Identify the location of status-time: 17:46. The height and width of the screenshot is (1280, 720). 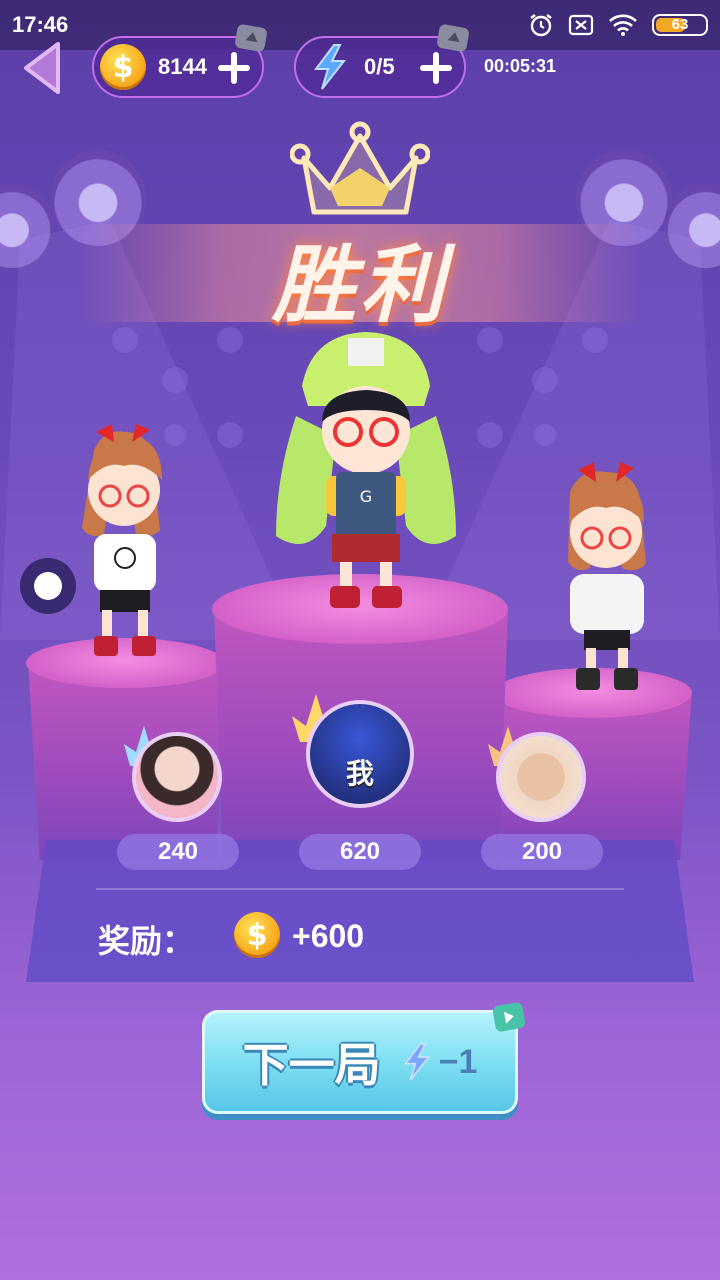
(40, 24).